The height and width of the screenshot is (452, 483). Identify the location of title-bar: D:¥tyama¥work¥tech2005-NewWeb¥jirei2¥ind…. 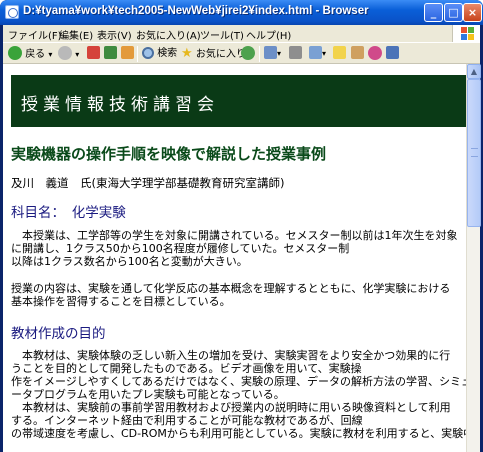
(241, 12).